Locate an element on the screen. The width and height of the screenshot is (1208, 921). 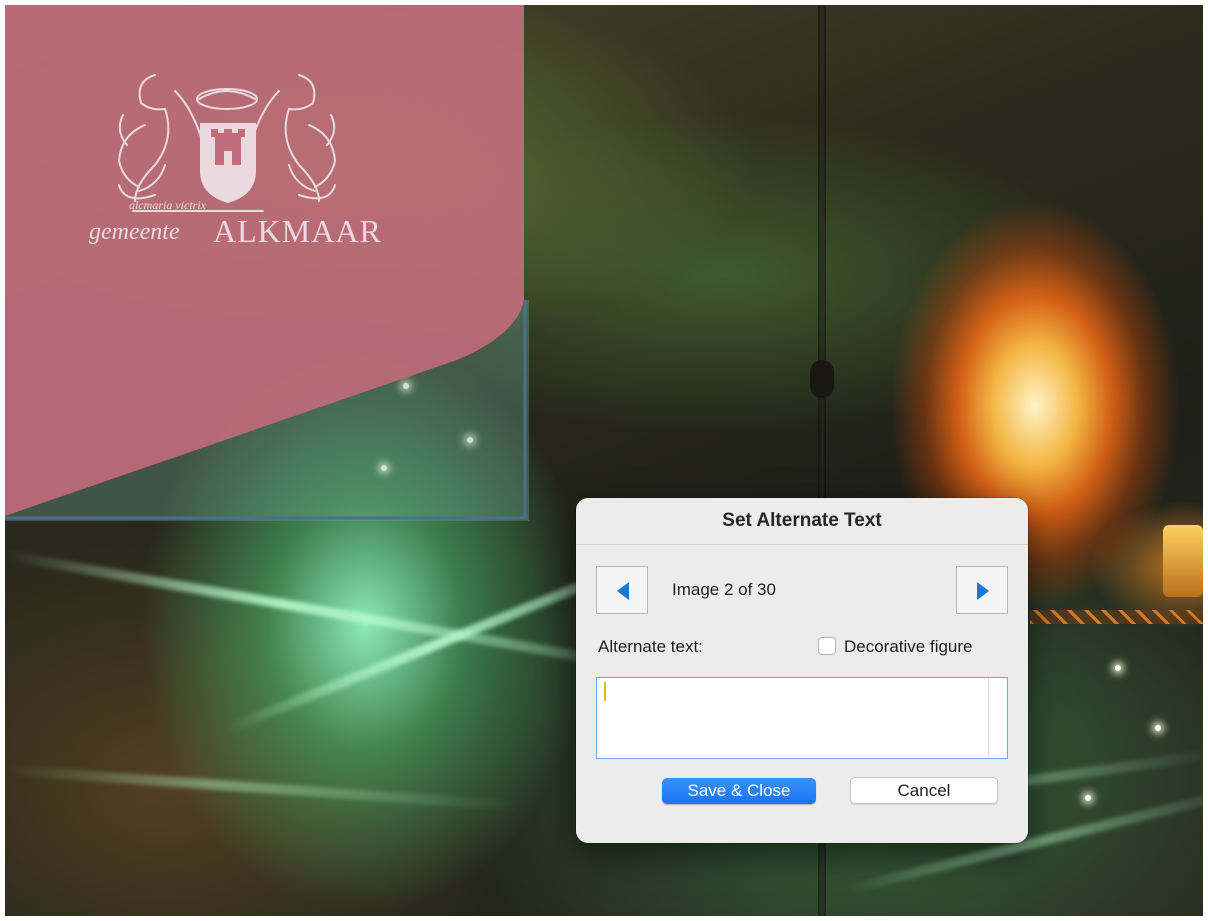
previous-image-button is located at coordinates (622, 590).